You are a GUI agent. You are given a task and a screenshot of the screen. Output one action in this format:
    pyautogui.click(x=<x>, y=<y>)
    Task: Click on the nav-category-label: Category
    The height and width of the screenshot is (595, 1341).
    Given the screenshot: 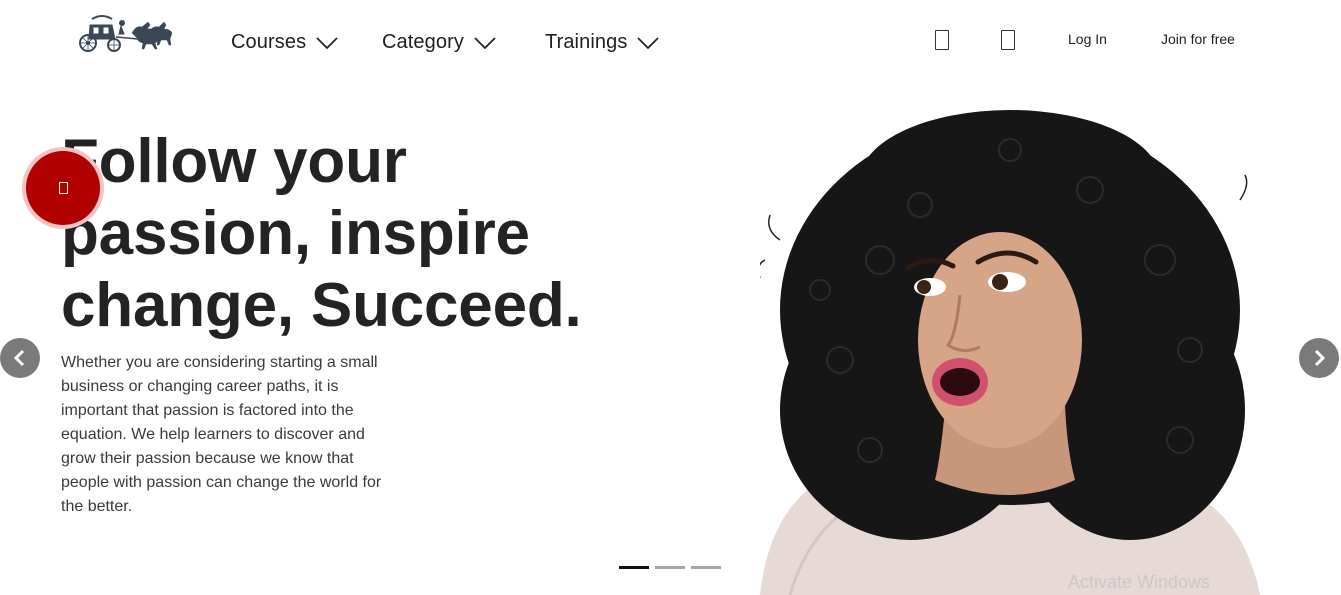 What is the action you would take?
    pyautogui.click(x=423, y=42)
    